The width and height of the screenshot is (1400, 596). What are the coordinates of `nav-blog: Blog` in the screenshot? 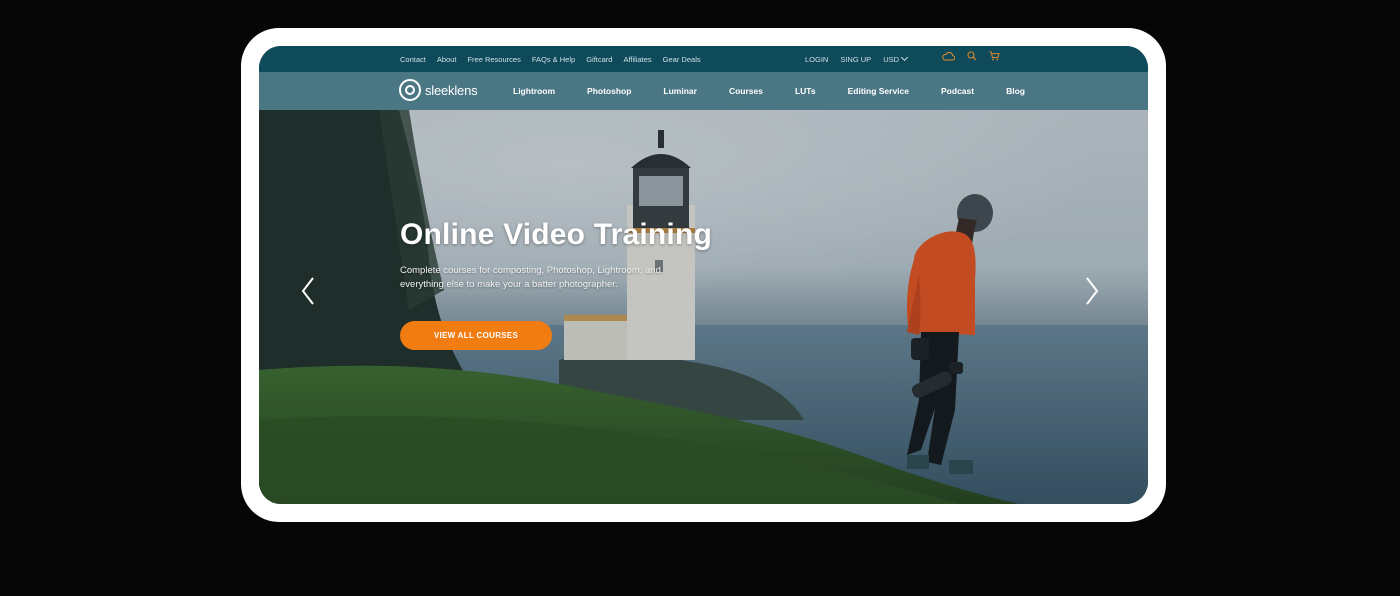 It's located at (1015, 91).